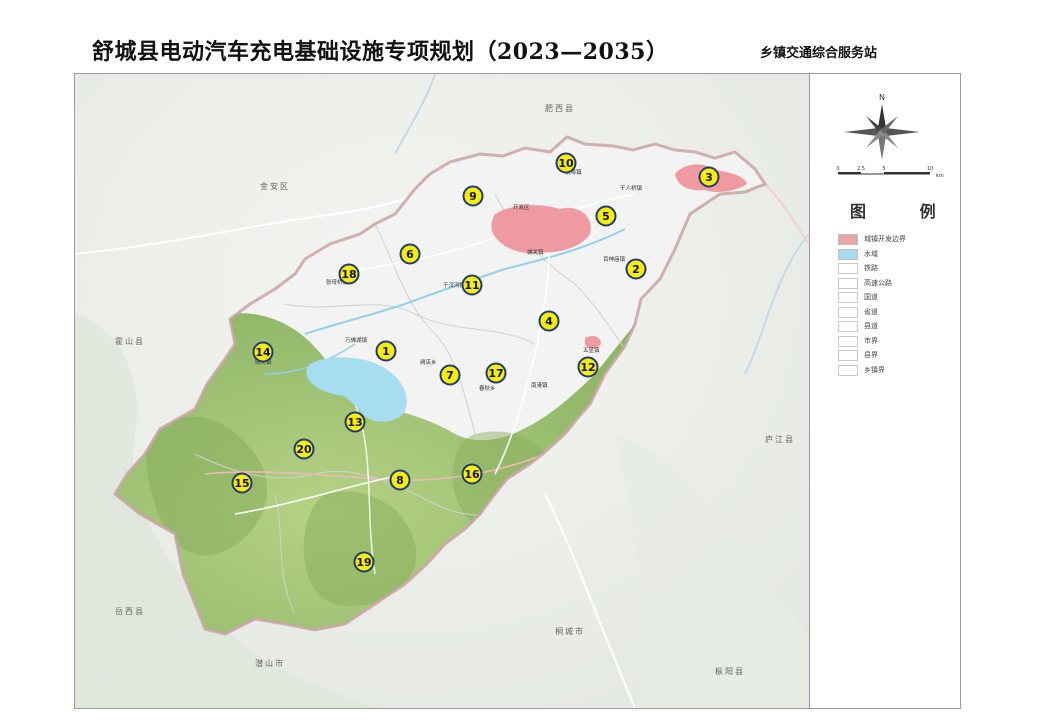 The image size is (1039, 720). I want to click on marker-number: 19, so click(363, 562).